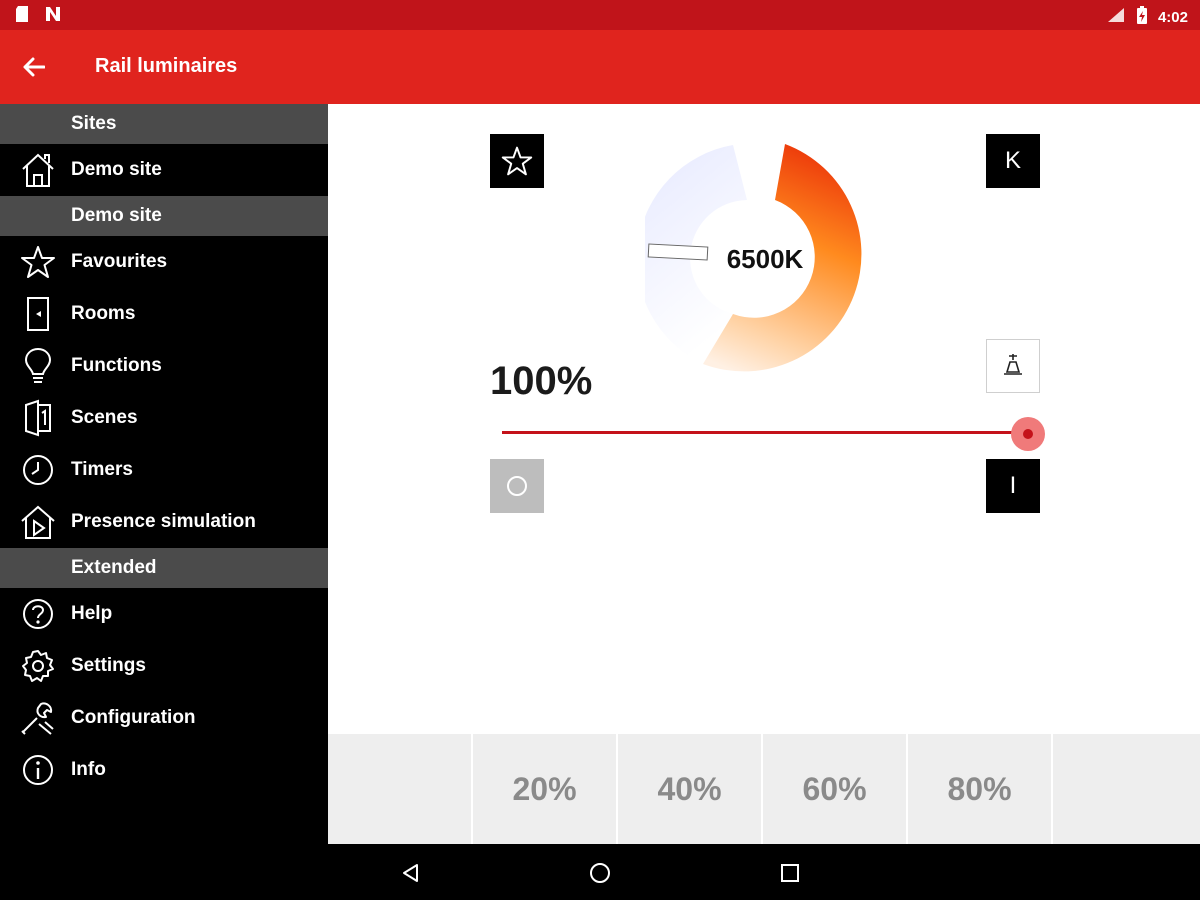 This screenshot has width=1200, height=900. Describe the element at coordinates (164, 314) in the screenshot. I see `sidebar-item-rooms: Rooms` at that location.